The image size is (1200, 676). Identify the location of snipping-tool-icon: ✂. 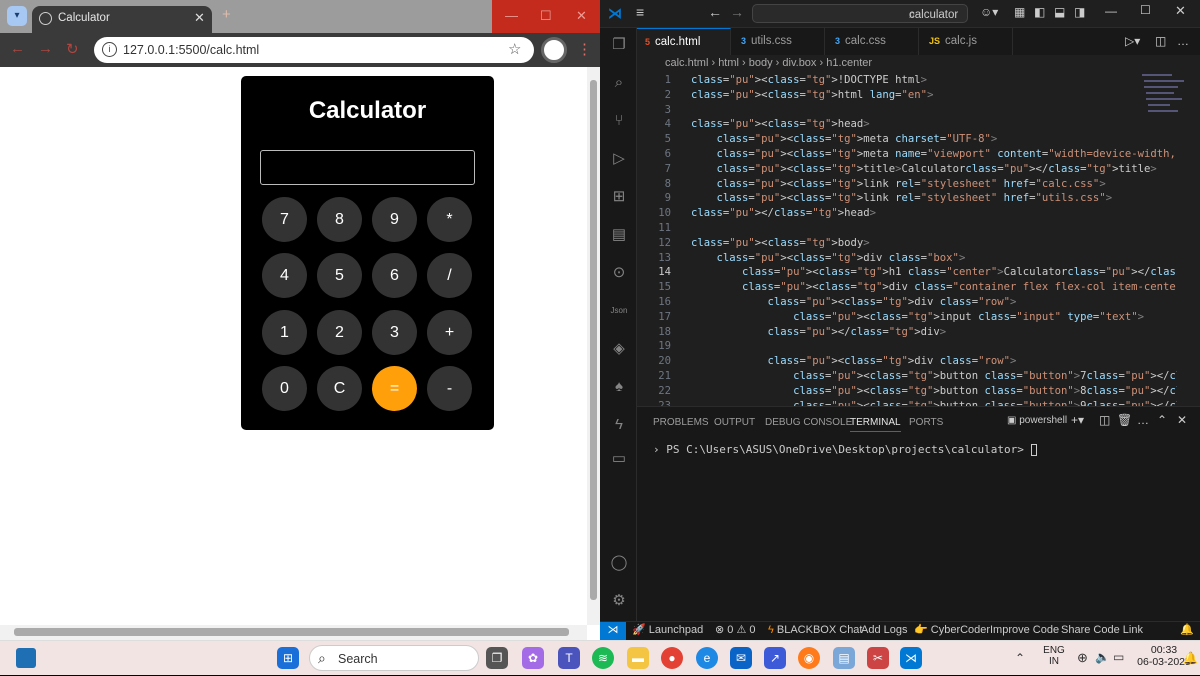
(878, 658).